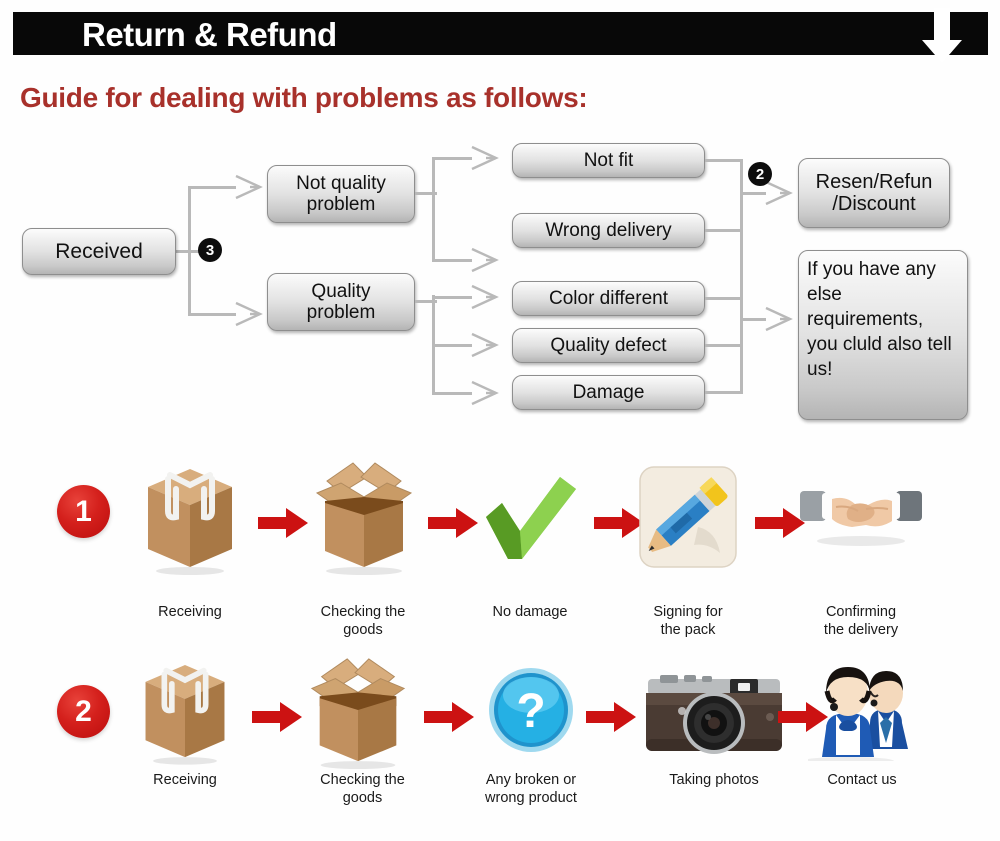 This screenshot has height=841, width=1000. What do you see at coordinates (209, 34) in the screenshot?
I see `page-title: Return & Refund` at bounding box center [209, 34].